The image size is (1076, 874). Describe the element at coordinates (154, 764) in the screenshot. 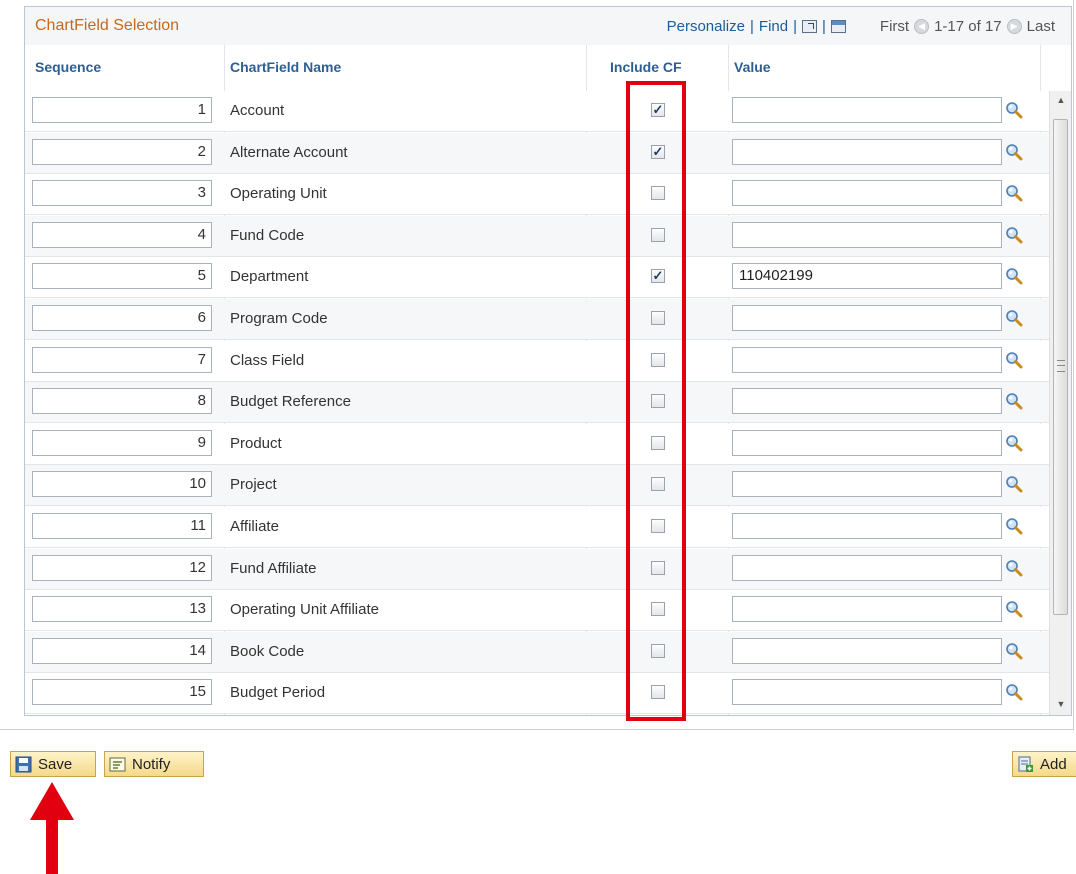

I see `notify-button: Notify` at that location.